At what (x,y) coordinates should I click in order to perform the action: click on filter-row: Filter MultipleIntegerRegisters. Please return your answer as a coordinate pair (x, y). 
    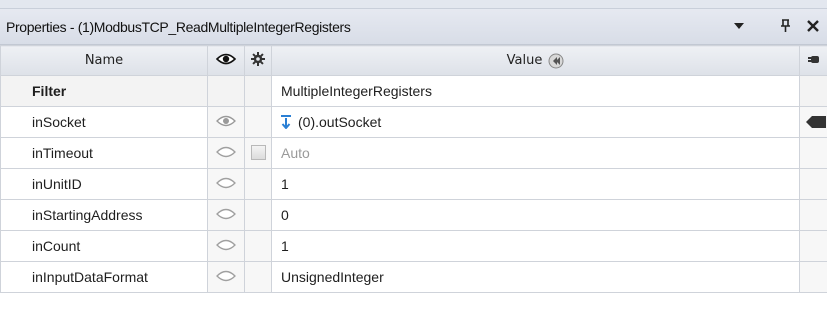
    Looking at the image, I should click on (413, 91).